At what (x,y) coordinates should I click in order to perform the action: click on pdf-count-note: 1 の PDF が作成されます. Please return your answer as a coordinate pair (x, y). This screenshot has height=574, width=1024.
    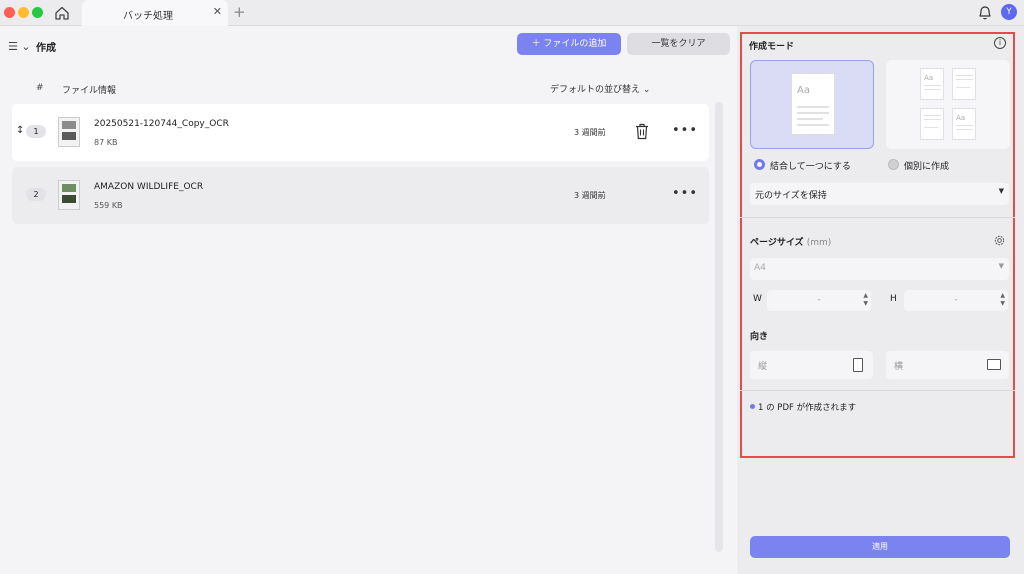
    Looking at the image, I should click on (807, 408).